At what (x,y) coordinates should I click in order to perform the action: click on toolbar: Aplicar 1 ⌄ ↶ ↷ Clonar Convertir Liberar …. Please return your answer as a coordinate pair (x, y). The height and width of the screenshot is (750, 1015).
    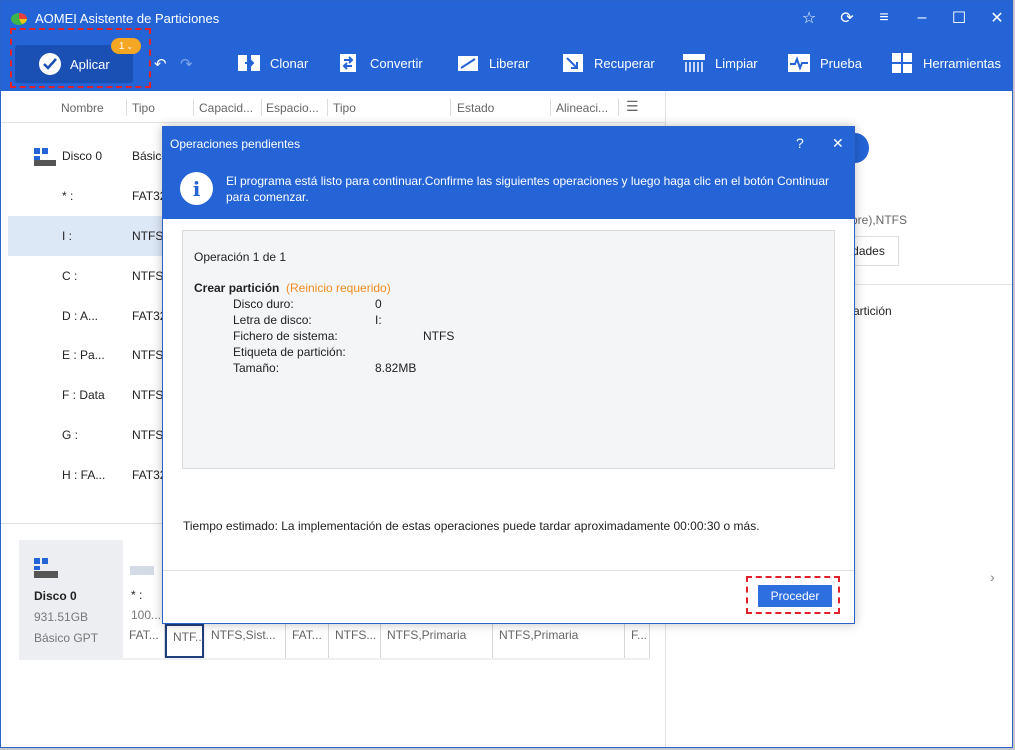
    Looking at the image, I should click on (506, 63).